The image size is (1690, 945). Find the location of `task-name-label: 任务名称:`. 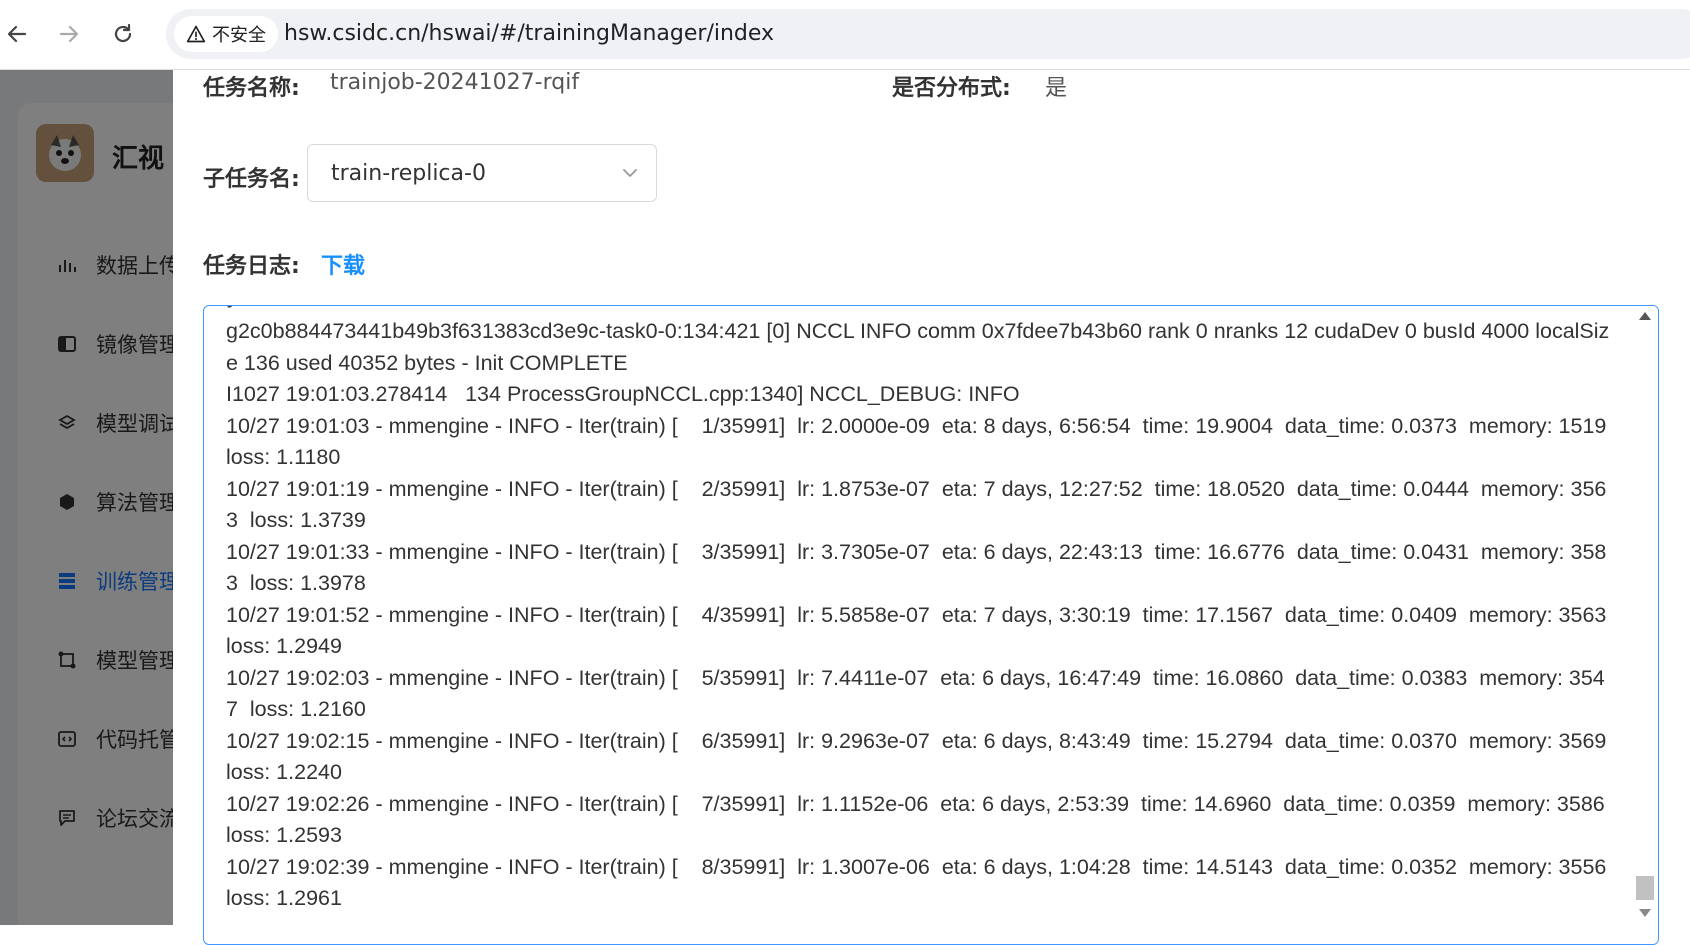

task-name-label: 任务名称: is located at coordinates (251, 88).